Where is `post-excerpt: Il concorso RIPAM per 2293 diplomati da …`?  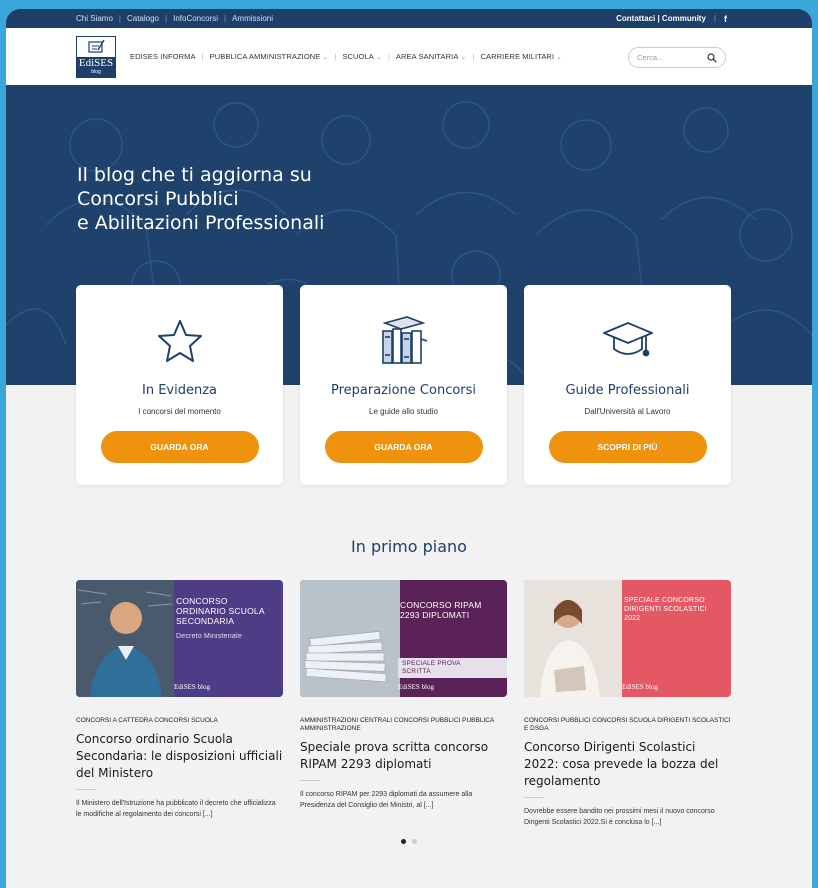
post-excerpt: Il concorso RIPAM per 2293 diplomati da … is located at coordinates (386, 800).